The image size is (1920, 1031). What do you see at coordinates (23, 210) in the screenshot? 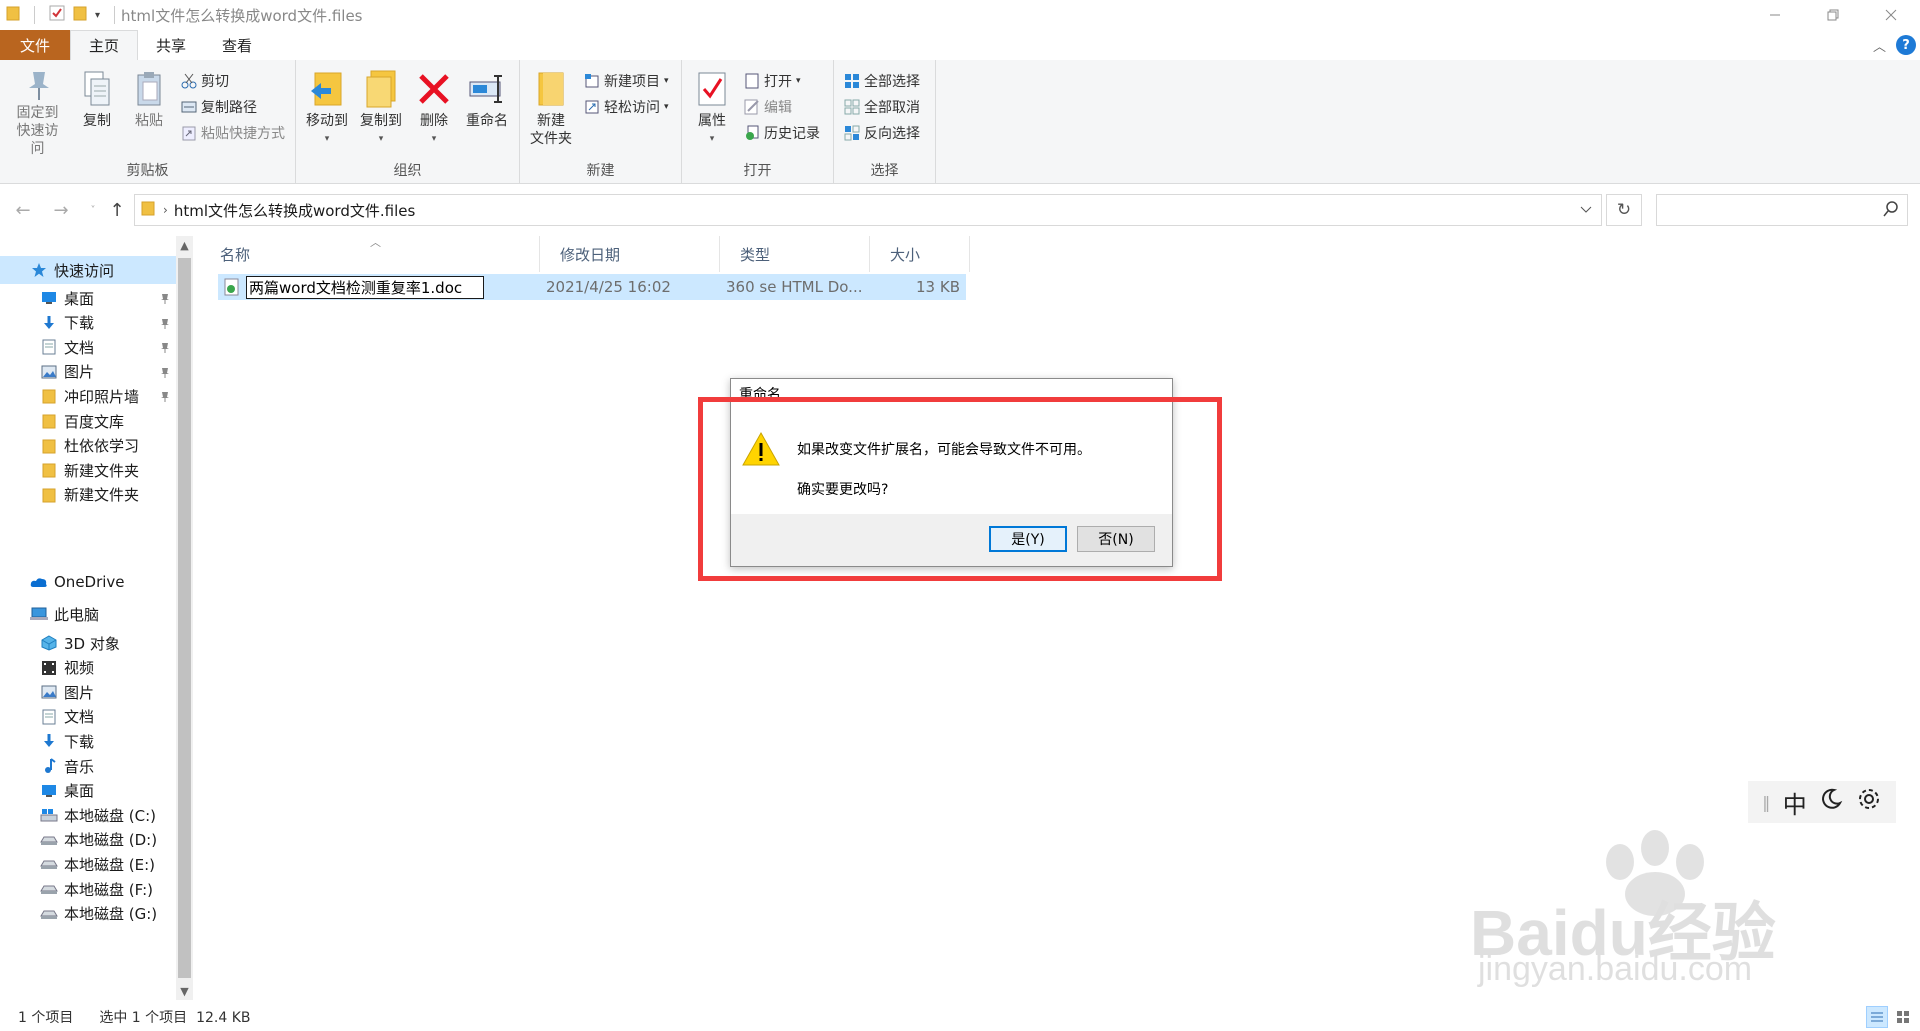
I see `back-arrow-icon: ←` at bounding box center [23, 210].